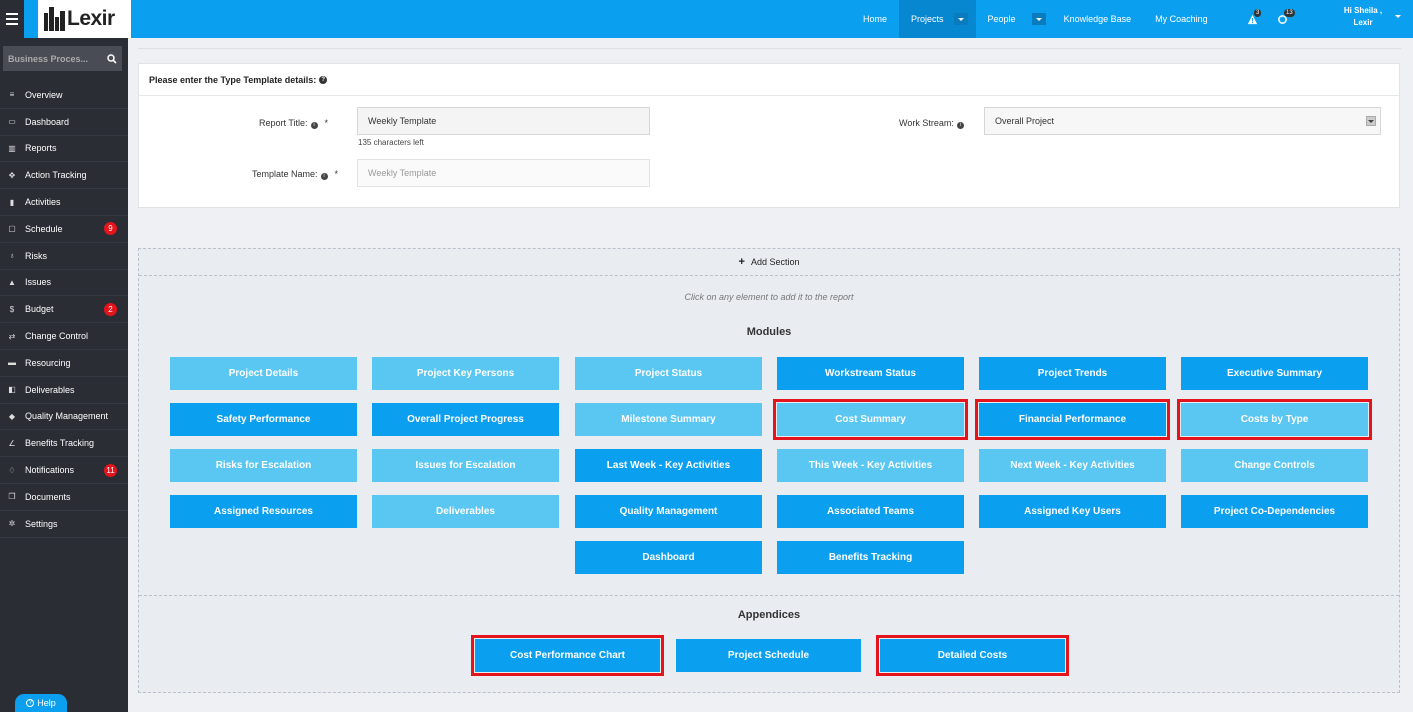 The width and height of the screenshot is (1413, 712). What do you see at coordinates (1363, 22) in the screenshot?
I see `greeting-company: Lexir` at bounding box center [1363, 22].